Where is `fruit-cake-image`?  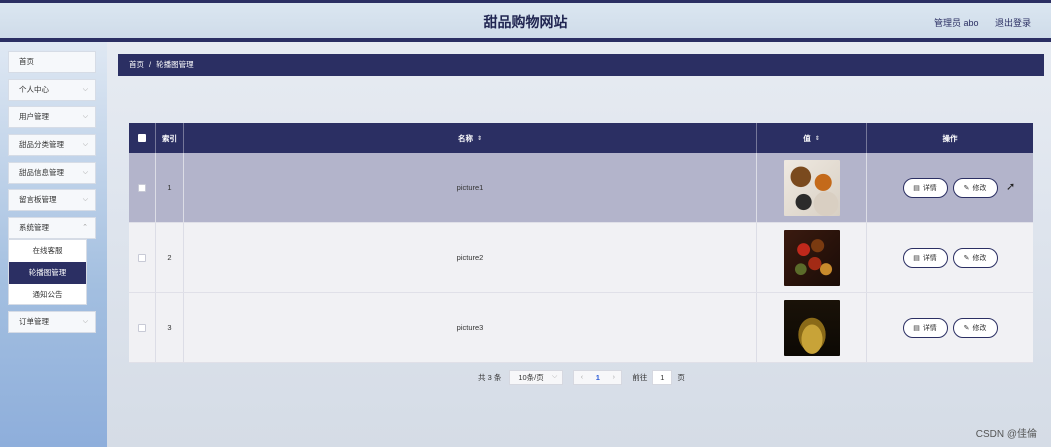
fruit-cake-image is located at coordinates (811, 257).